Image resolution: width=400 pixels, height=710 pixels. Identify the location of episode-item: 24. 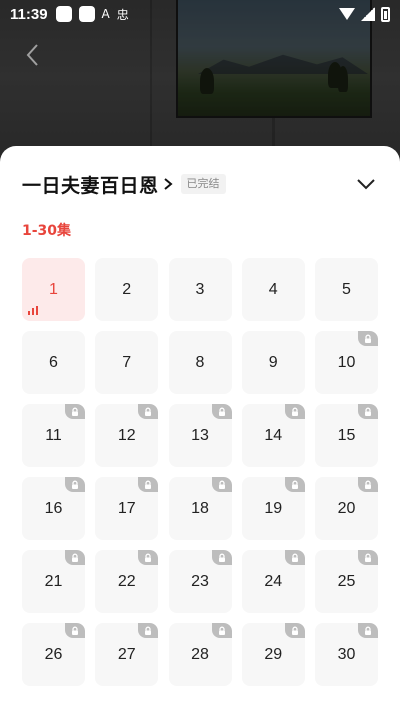
(273, 581).